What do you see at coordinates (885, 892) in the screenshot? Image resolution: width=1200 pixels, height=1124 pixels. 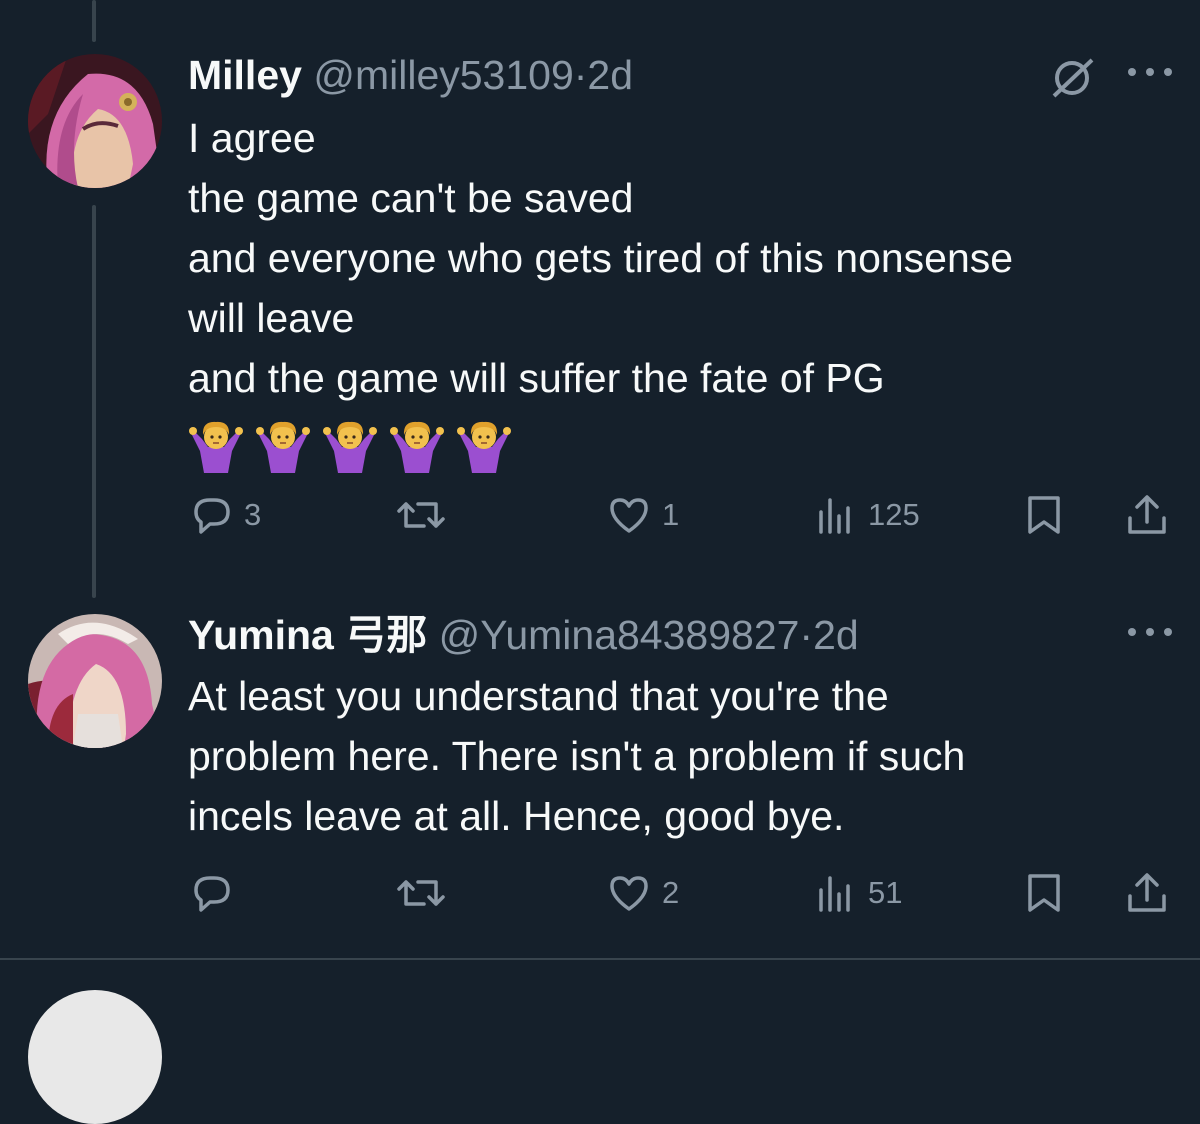 I see `view-count: 51` at bounding box center [885, 892].